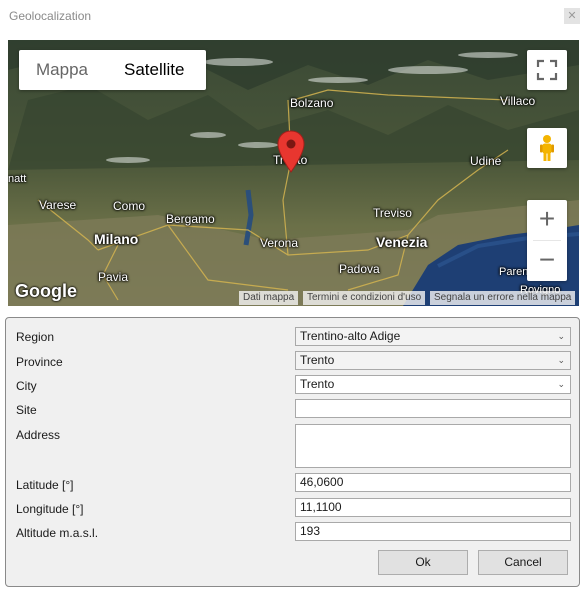 Image resolution: width=584 pixels, height=592 pixels. I want to click on latitude-input: 46,0600, so click(433, 482).